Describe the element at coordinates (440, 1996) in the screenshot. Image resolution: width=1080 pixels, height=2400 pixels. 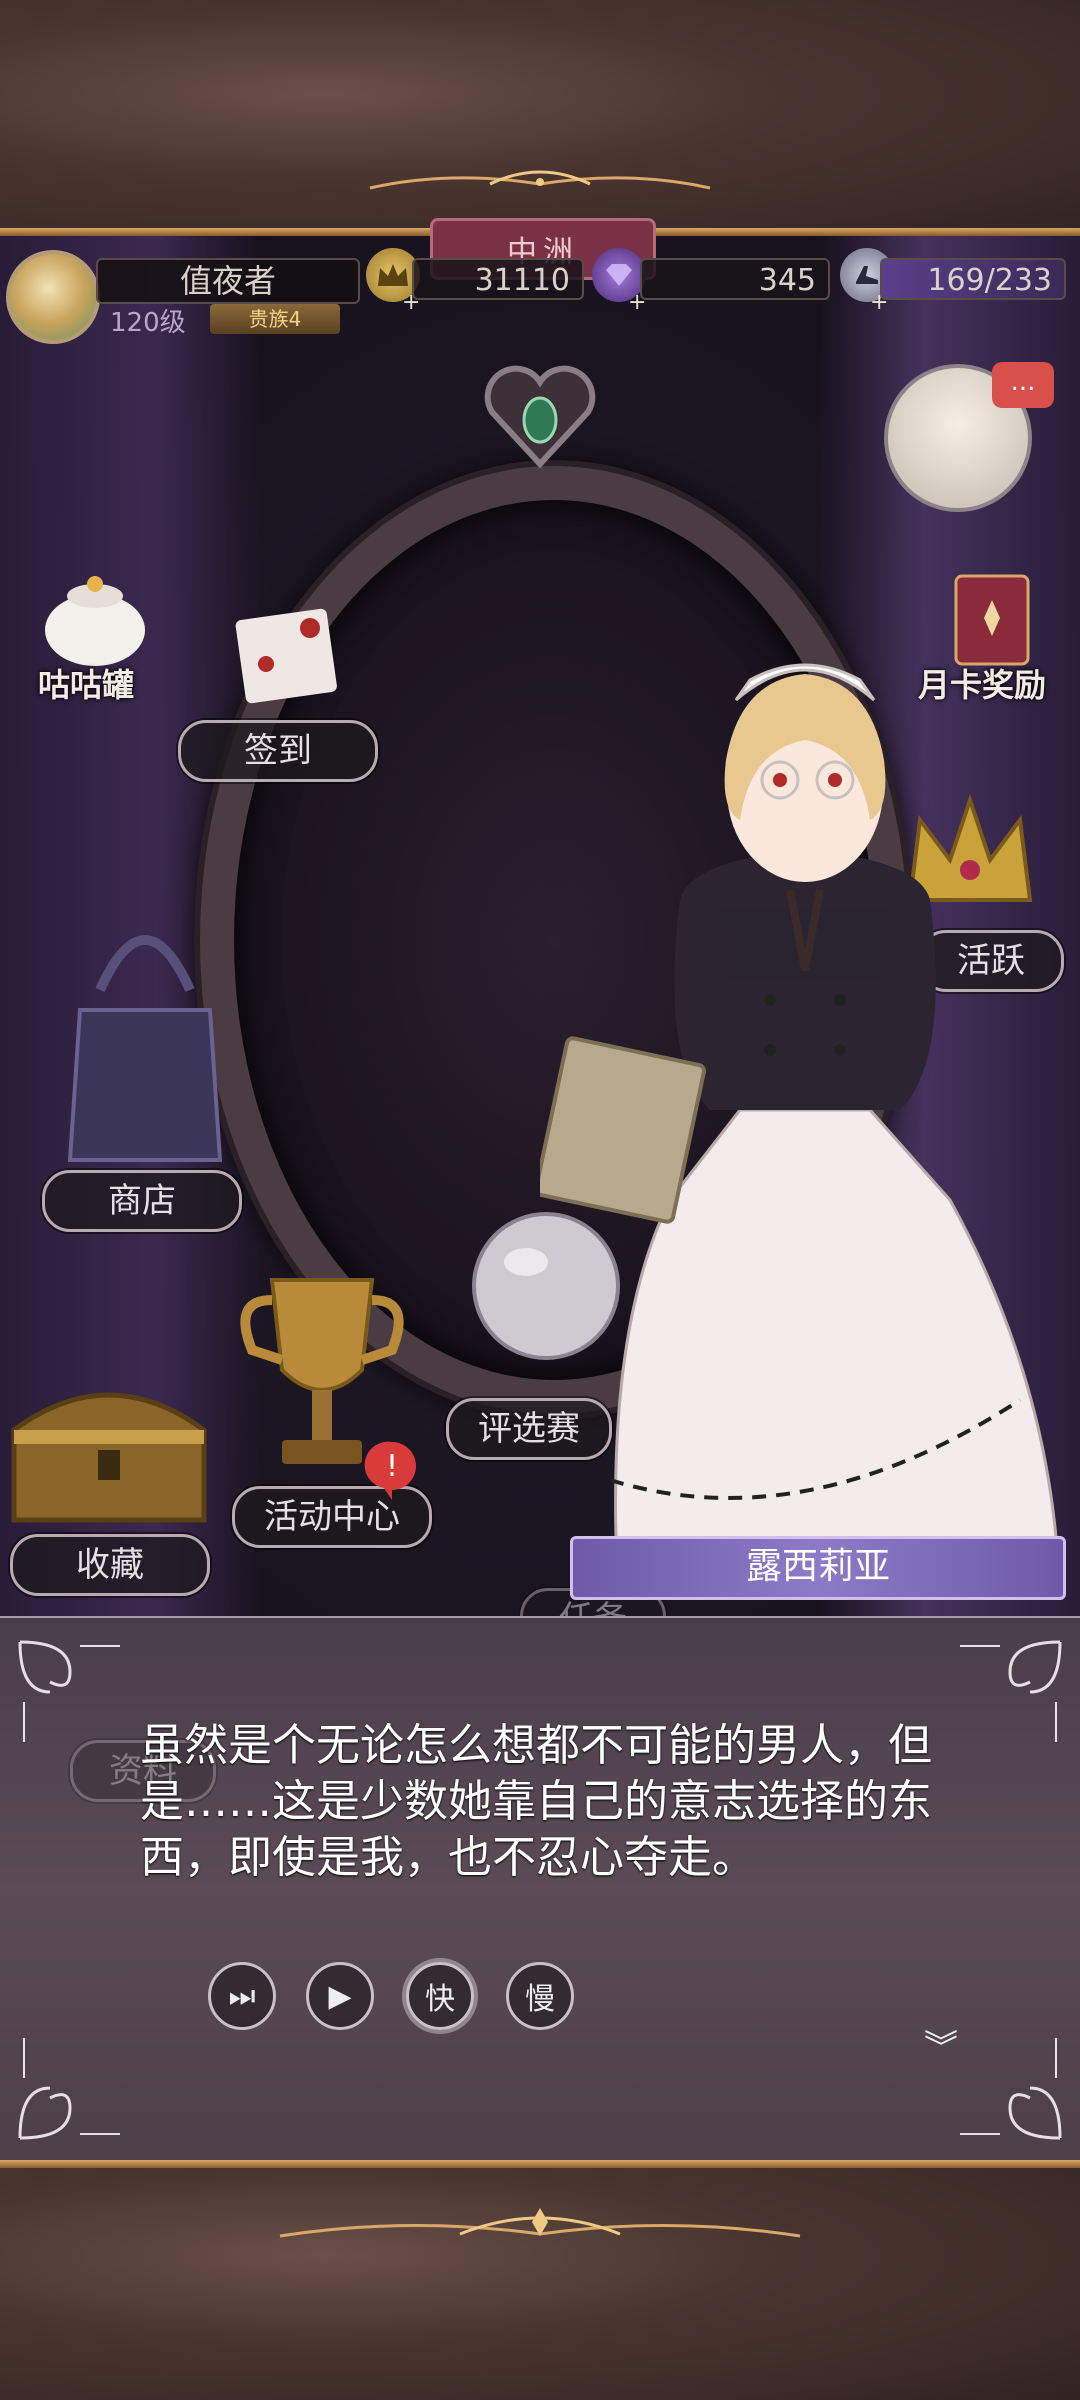
I see `fast-button: 快` at that location.